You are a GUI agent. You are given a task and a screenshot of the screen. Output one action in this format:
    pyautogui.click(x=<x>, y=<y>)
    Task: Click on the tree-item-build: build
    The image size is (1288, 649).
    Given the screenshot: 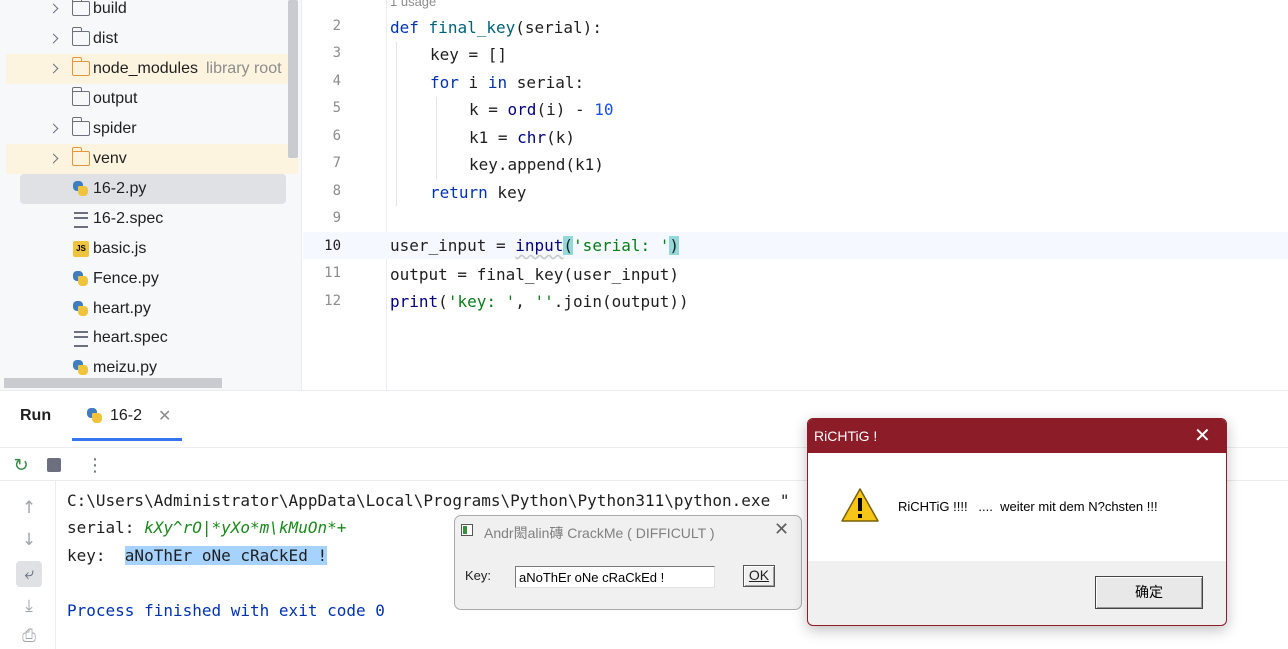 What is the action you would take?
    pyautogui.click(x=147, y=12)
    